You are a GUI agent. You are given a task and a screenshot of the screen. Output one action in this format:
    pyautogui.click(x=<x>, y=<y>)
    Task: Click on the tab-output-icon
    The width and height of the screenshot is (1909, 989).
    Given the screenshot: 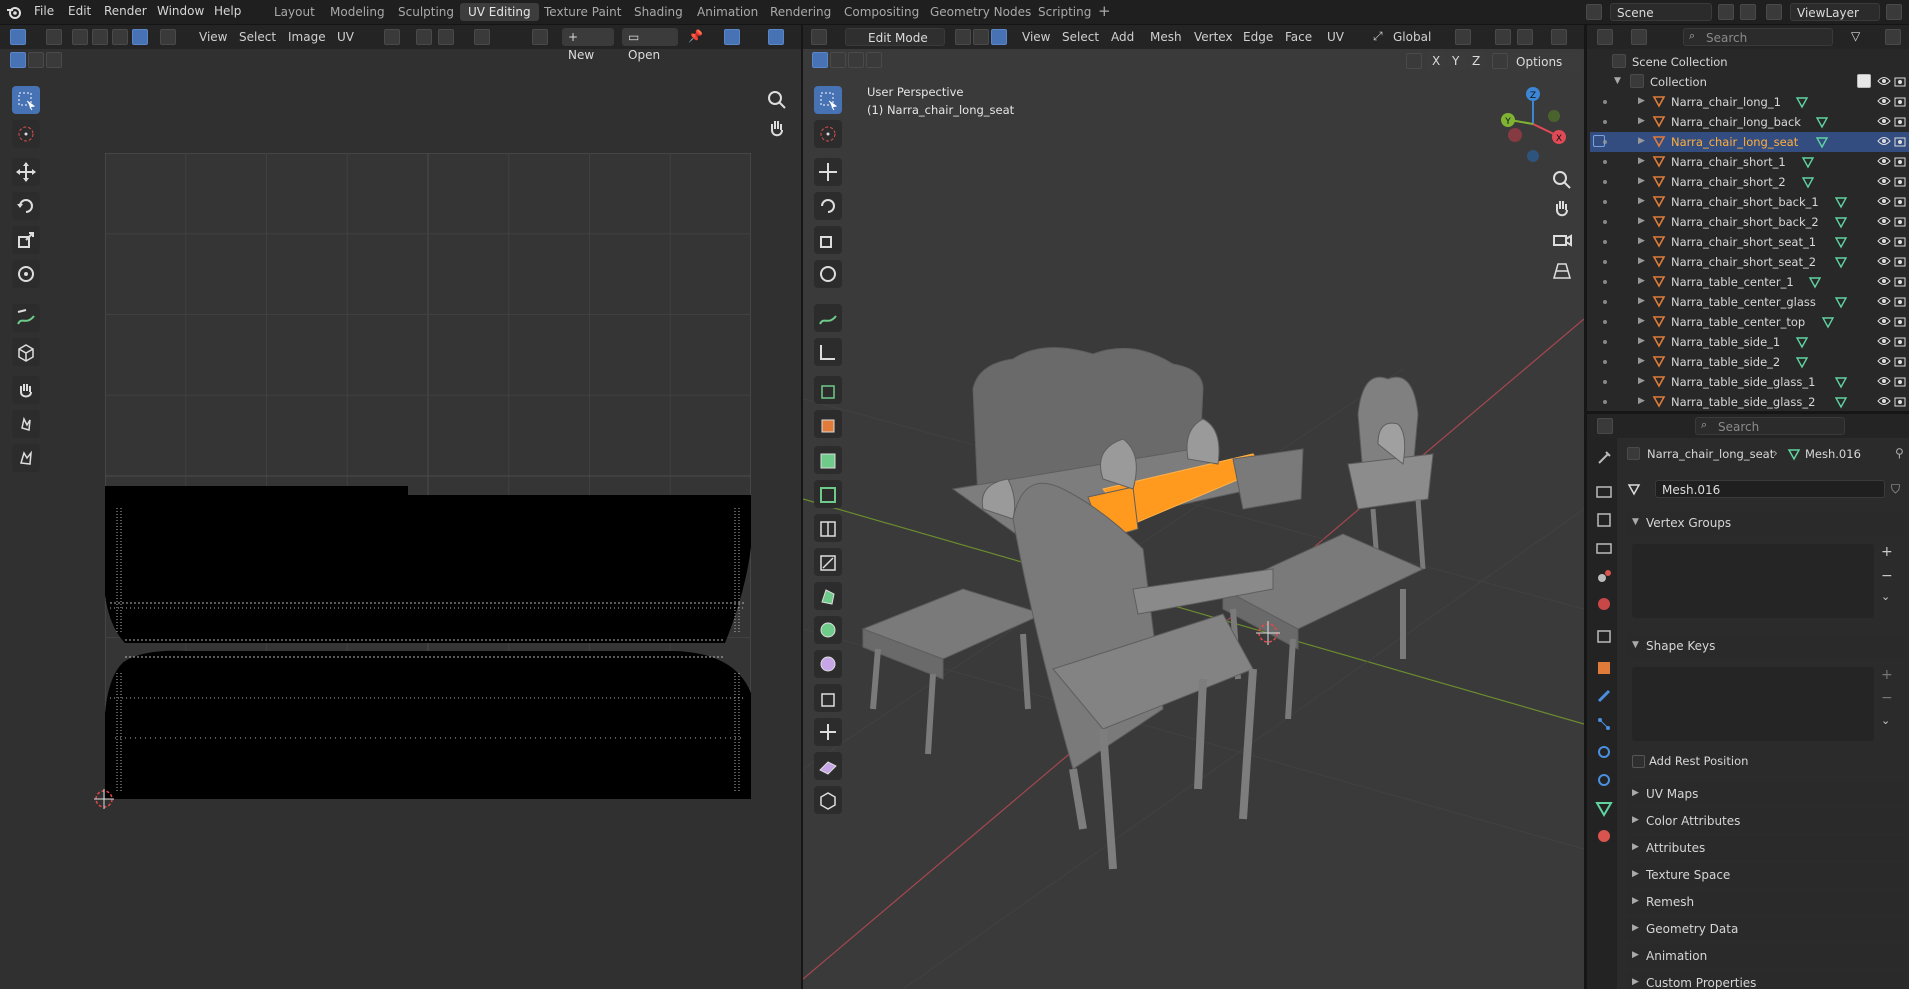 What is the action you would take?
    pyautogui.click(x=1604, y=520)
    